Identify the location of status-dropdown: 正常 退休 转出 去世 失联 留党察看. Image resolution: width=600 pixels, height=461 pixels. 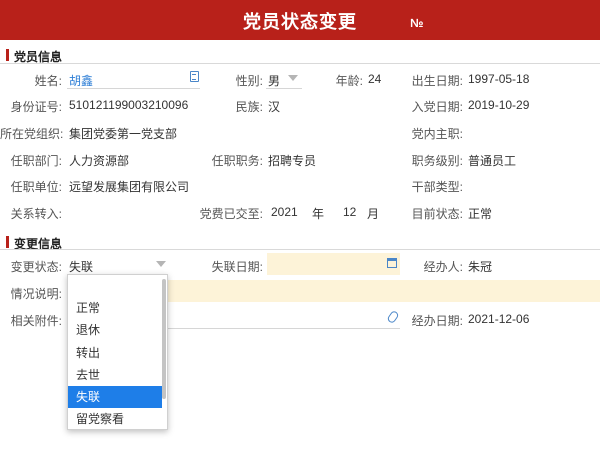
(117, 352).